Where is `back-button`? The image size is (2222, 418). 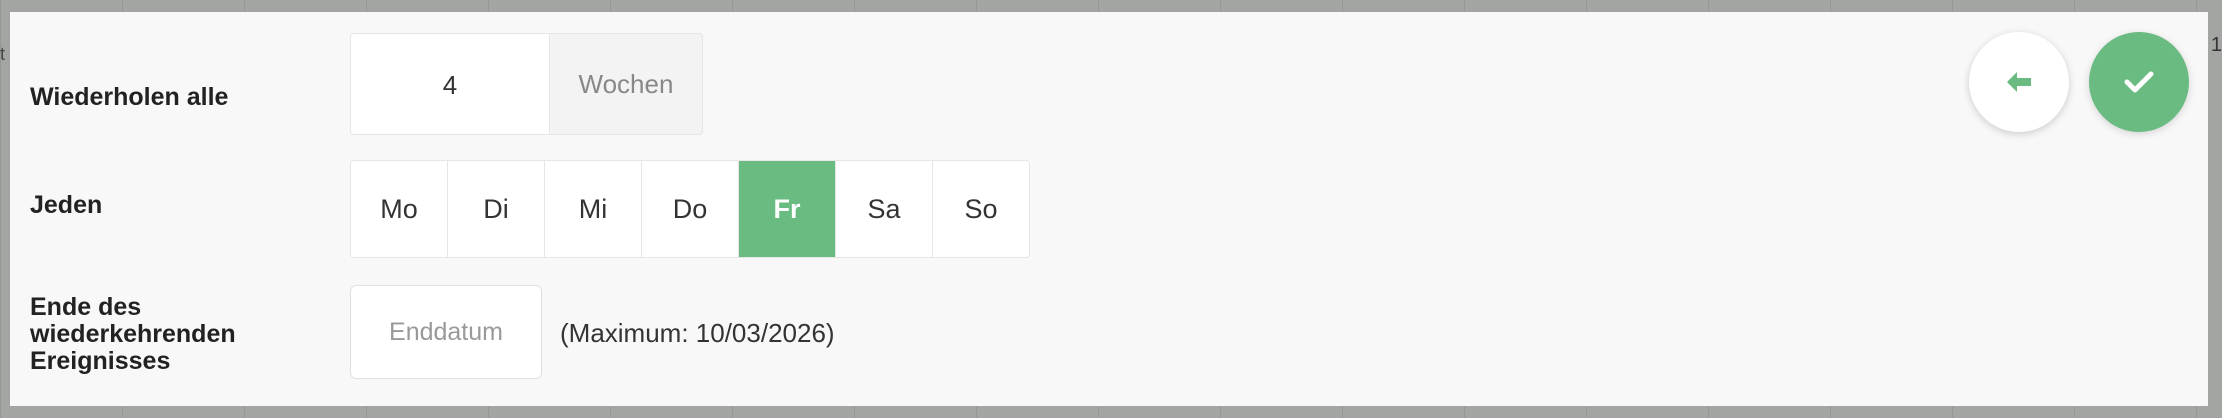 back-button is located at coordinates (2019, 82).